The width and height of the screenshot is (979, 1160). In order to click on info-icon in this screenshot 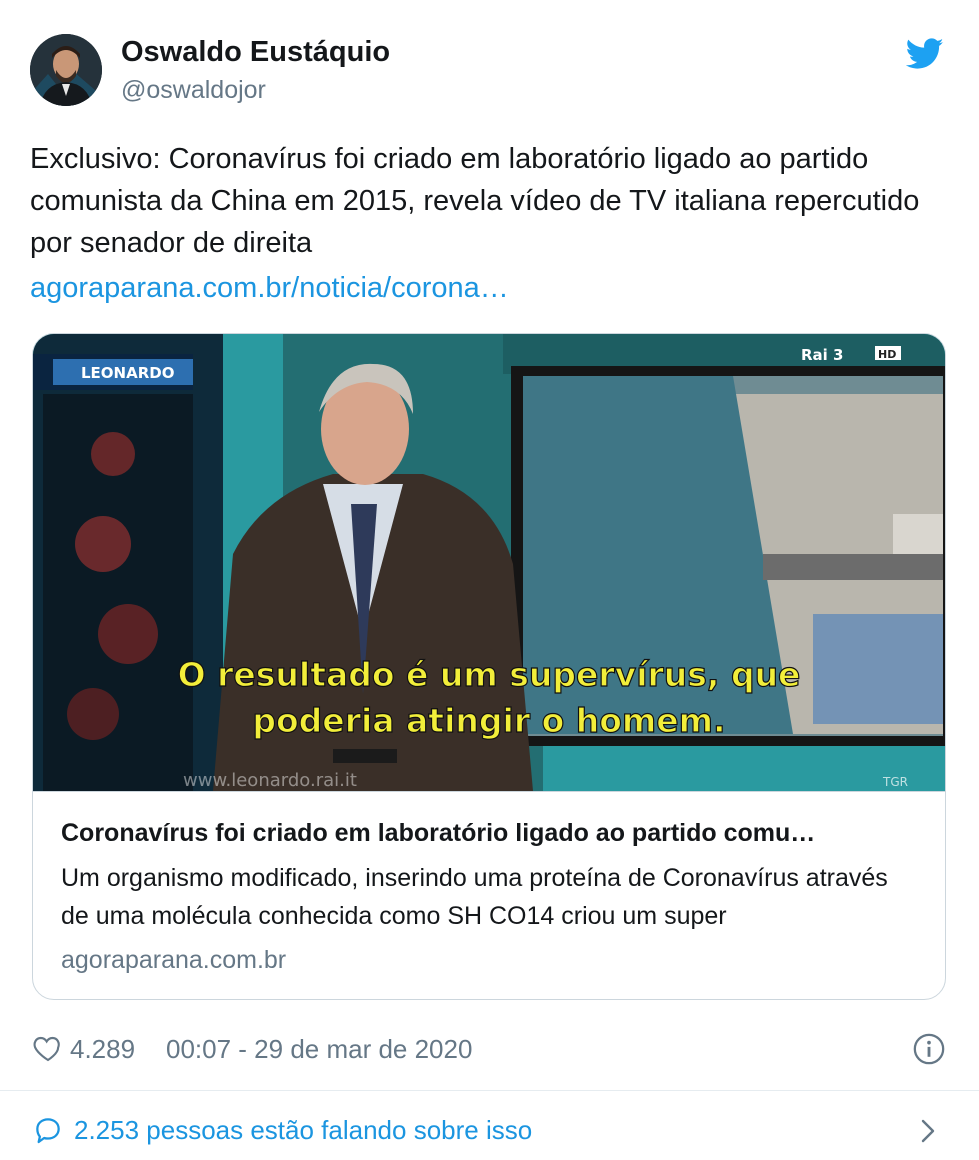, I will do `click(929, 1049)`.